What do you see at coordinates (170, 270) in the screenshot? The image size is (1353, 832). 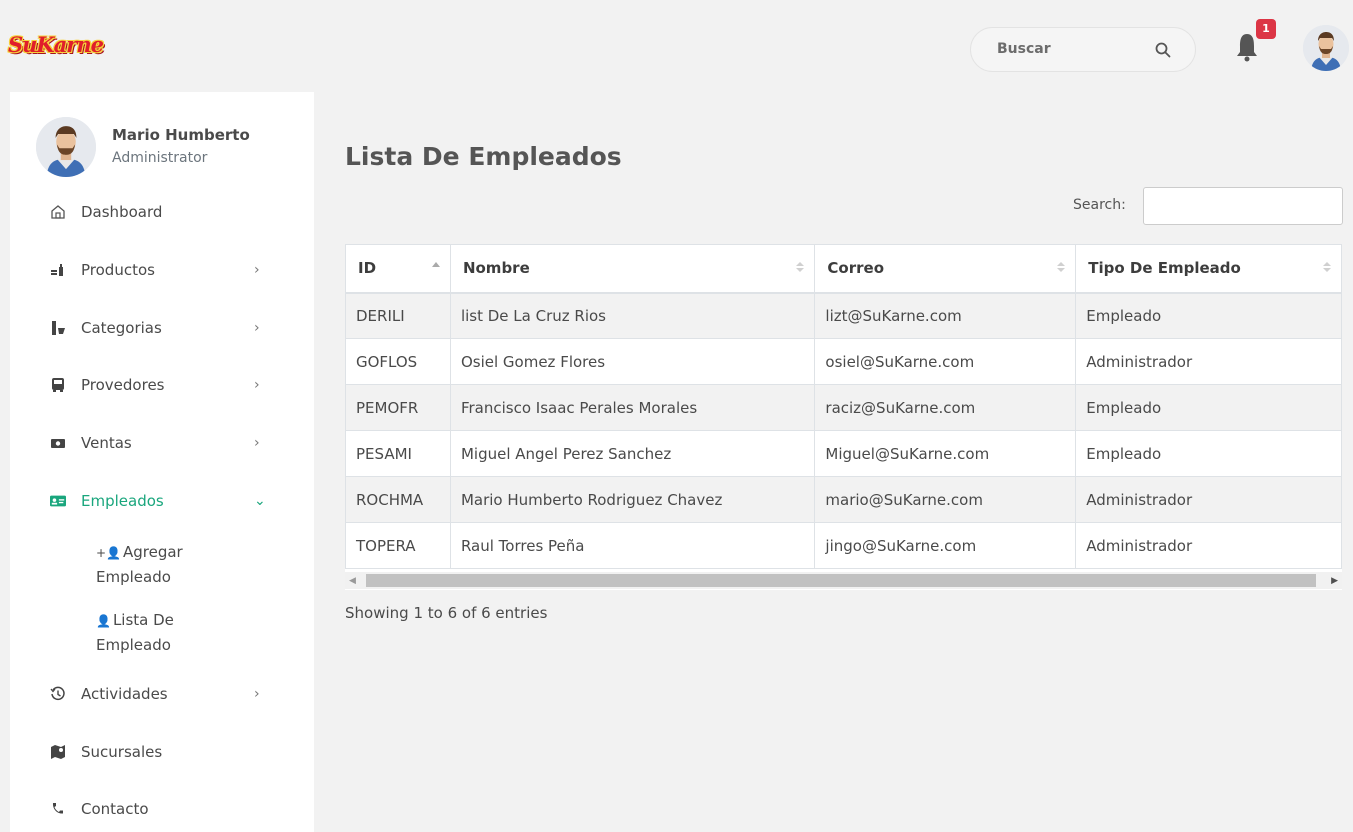 I see `sidebar-item-productos: Productos ›` at bounding box center [170, 270].